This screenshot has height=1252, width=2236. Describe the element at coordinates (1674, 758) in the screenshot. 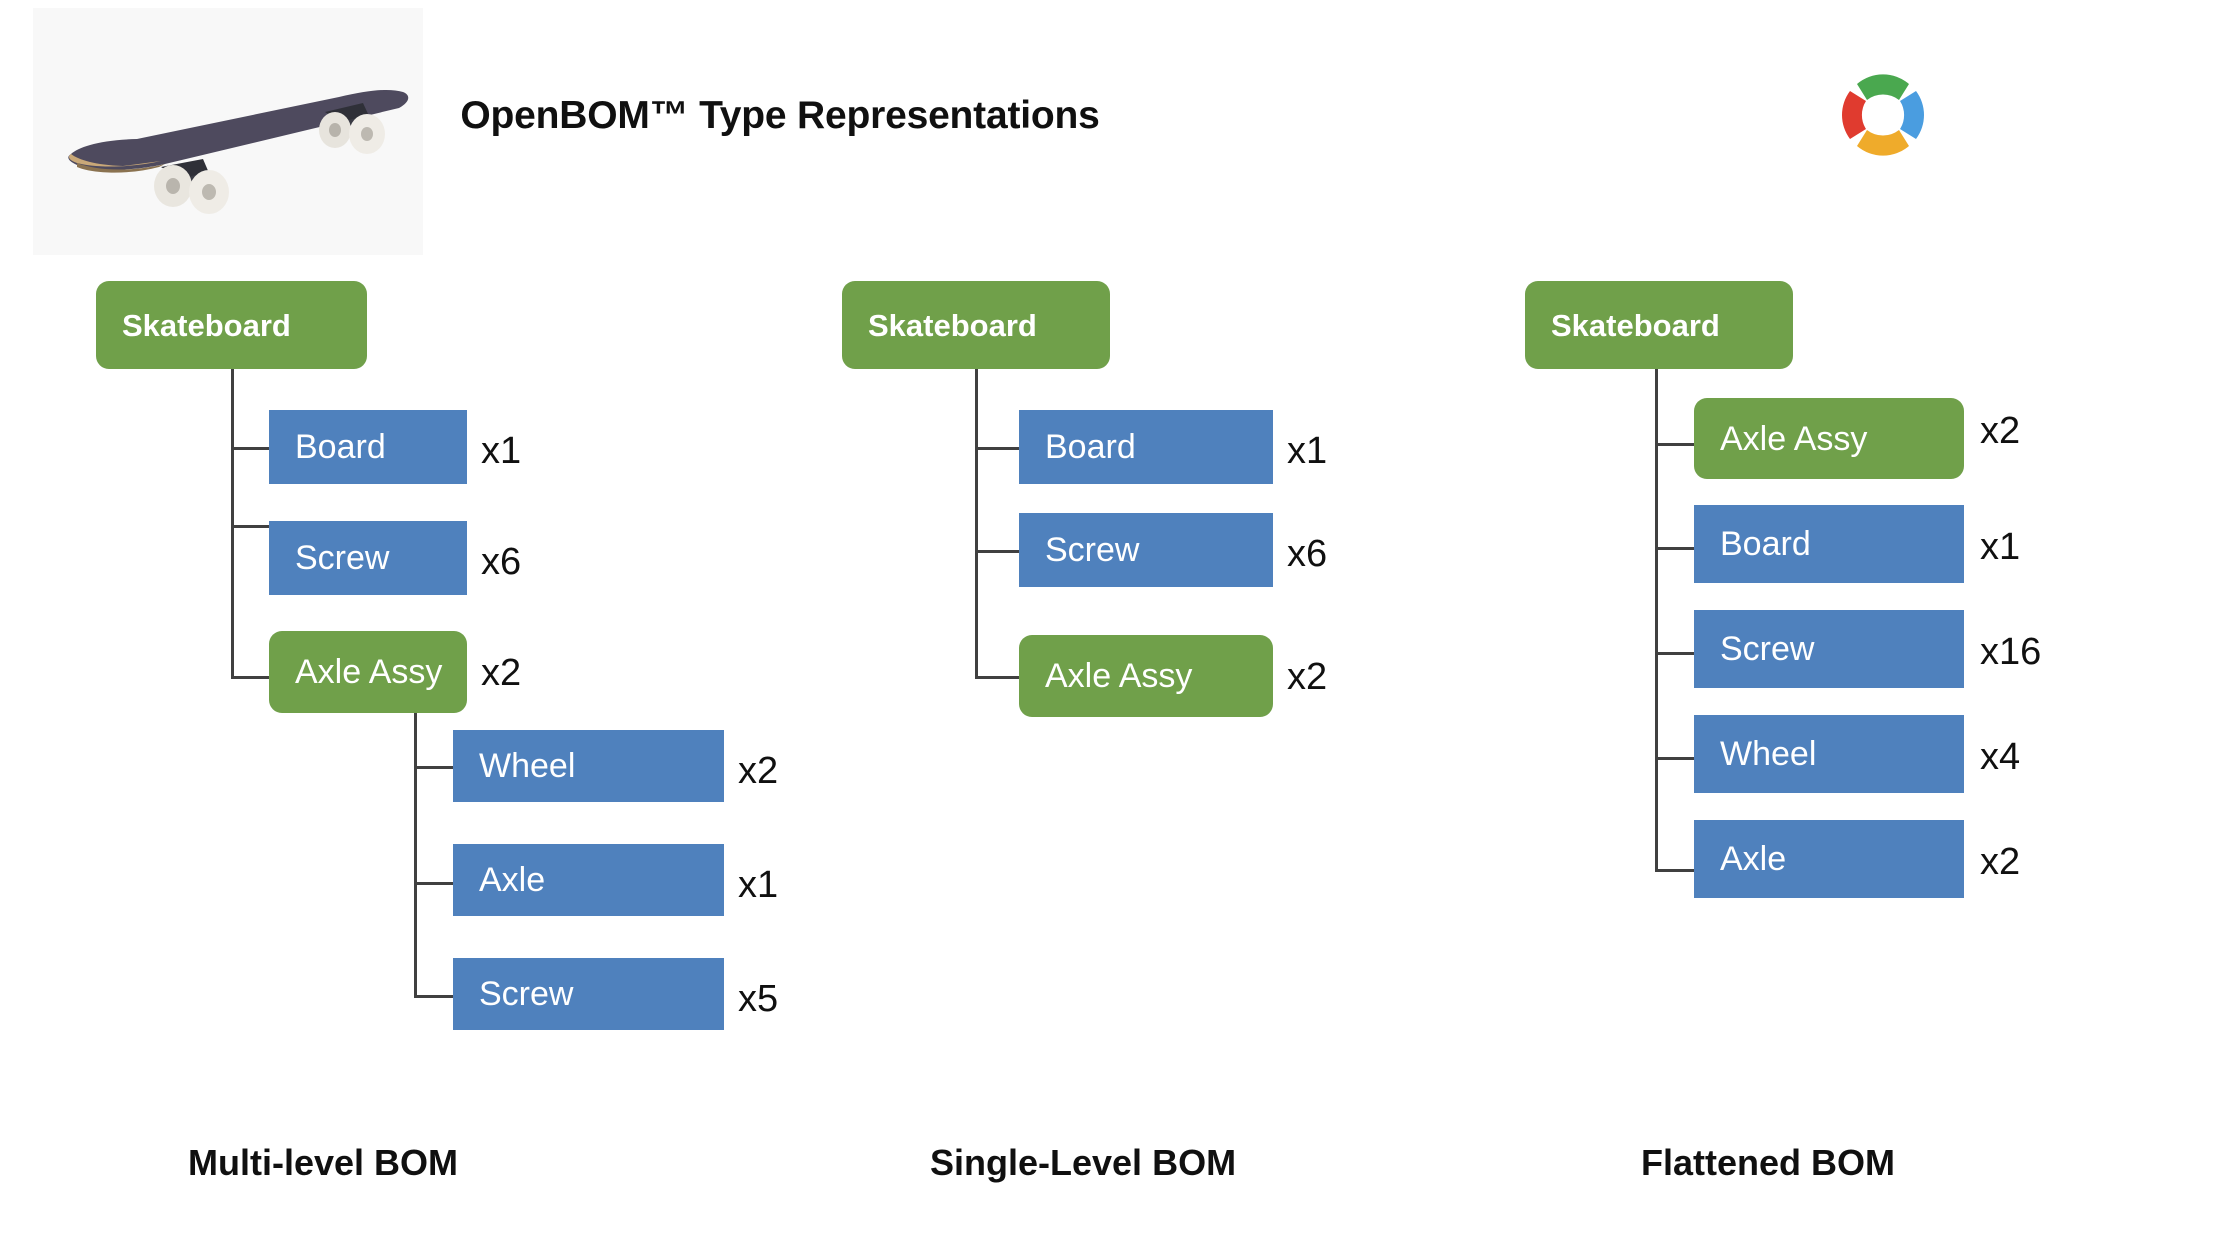

I see `connector-stub-wheel-flat` at that location.